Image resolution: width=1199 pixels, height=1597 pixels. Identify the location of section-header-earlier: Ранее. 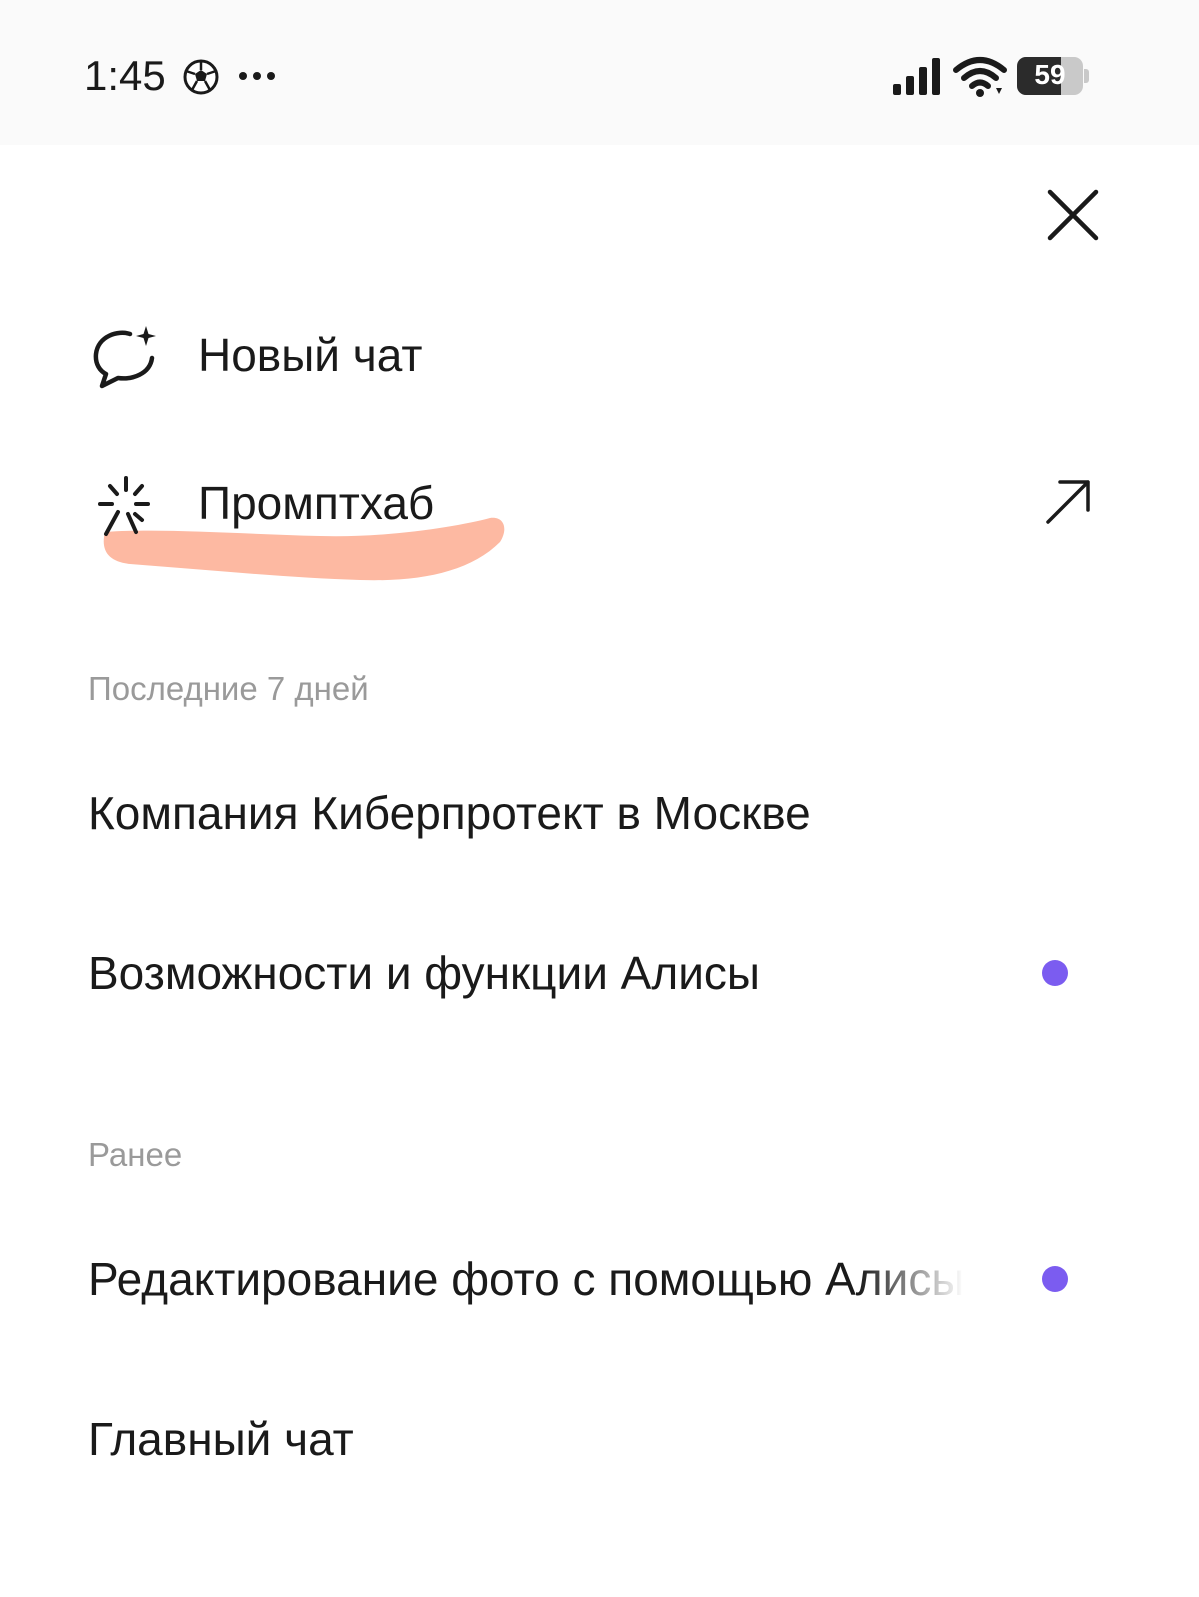
(135, 1154).